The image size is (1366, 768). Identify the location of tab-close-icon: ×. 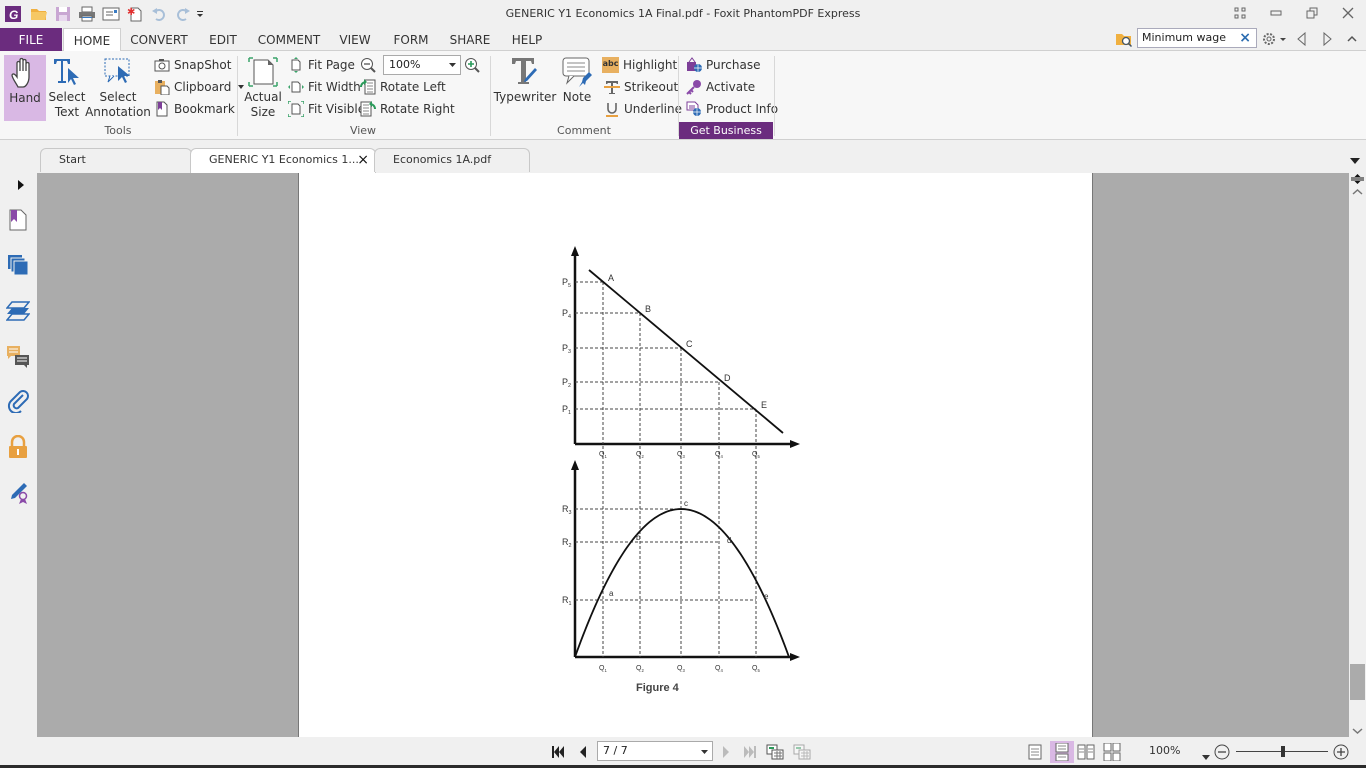
(363, 160).